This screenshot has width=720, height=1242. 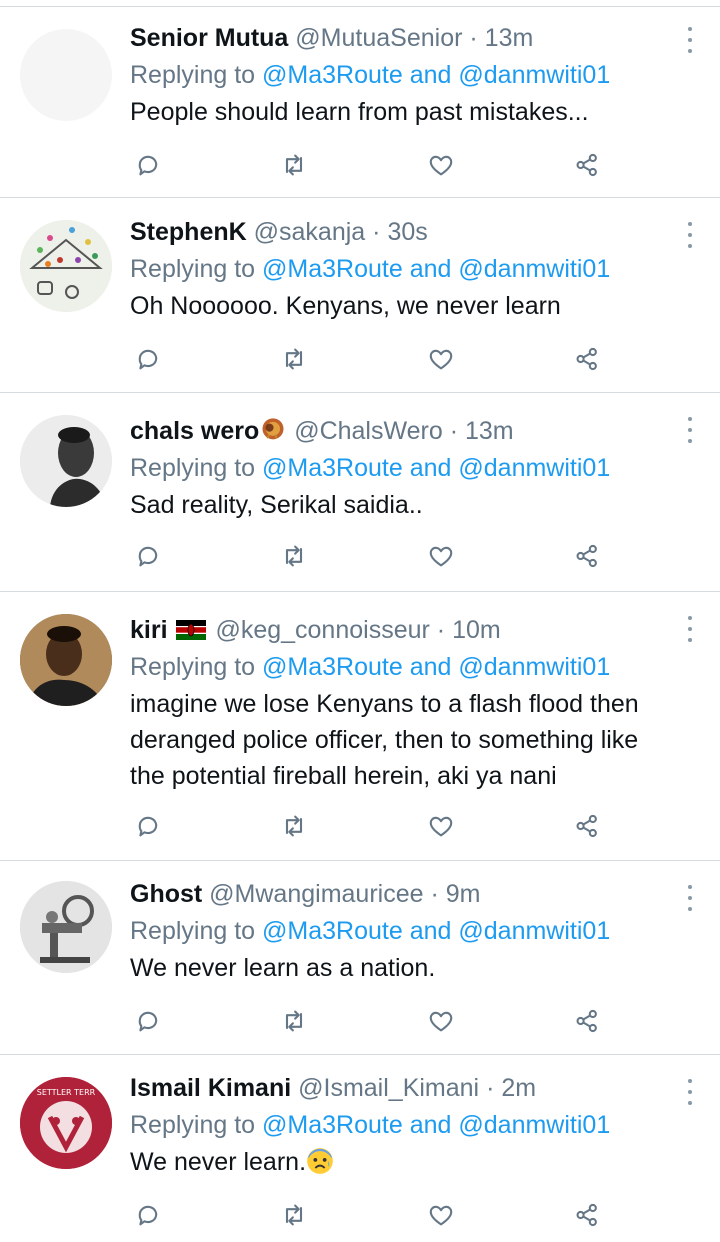 I want to click on avatar-image, so click(x=66, y=461).